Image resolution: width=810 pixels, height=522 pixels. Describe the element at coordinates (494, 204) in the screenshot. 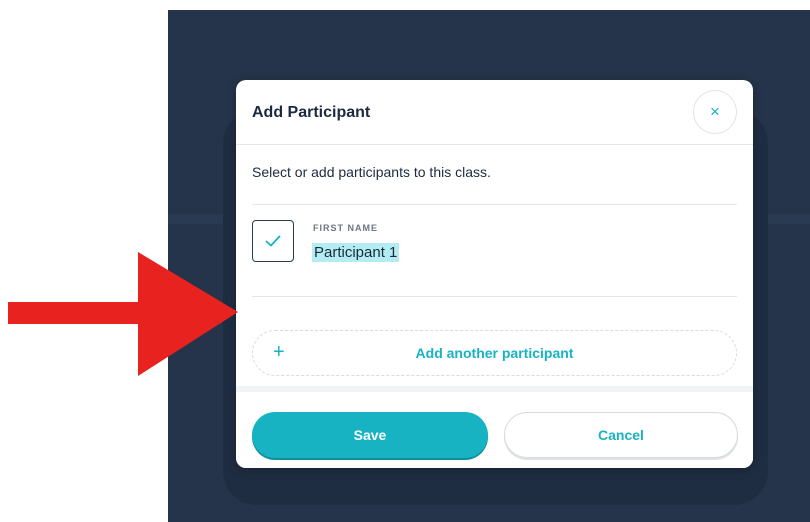

I see `section-divider-top` at that location.